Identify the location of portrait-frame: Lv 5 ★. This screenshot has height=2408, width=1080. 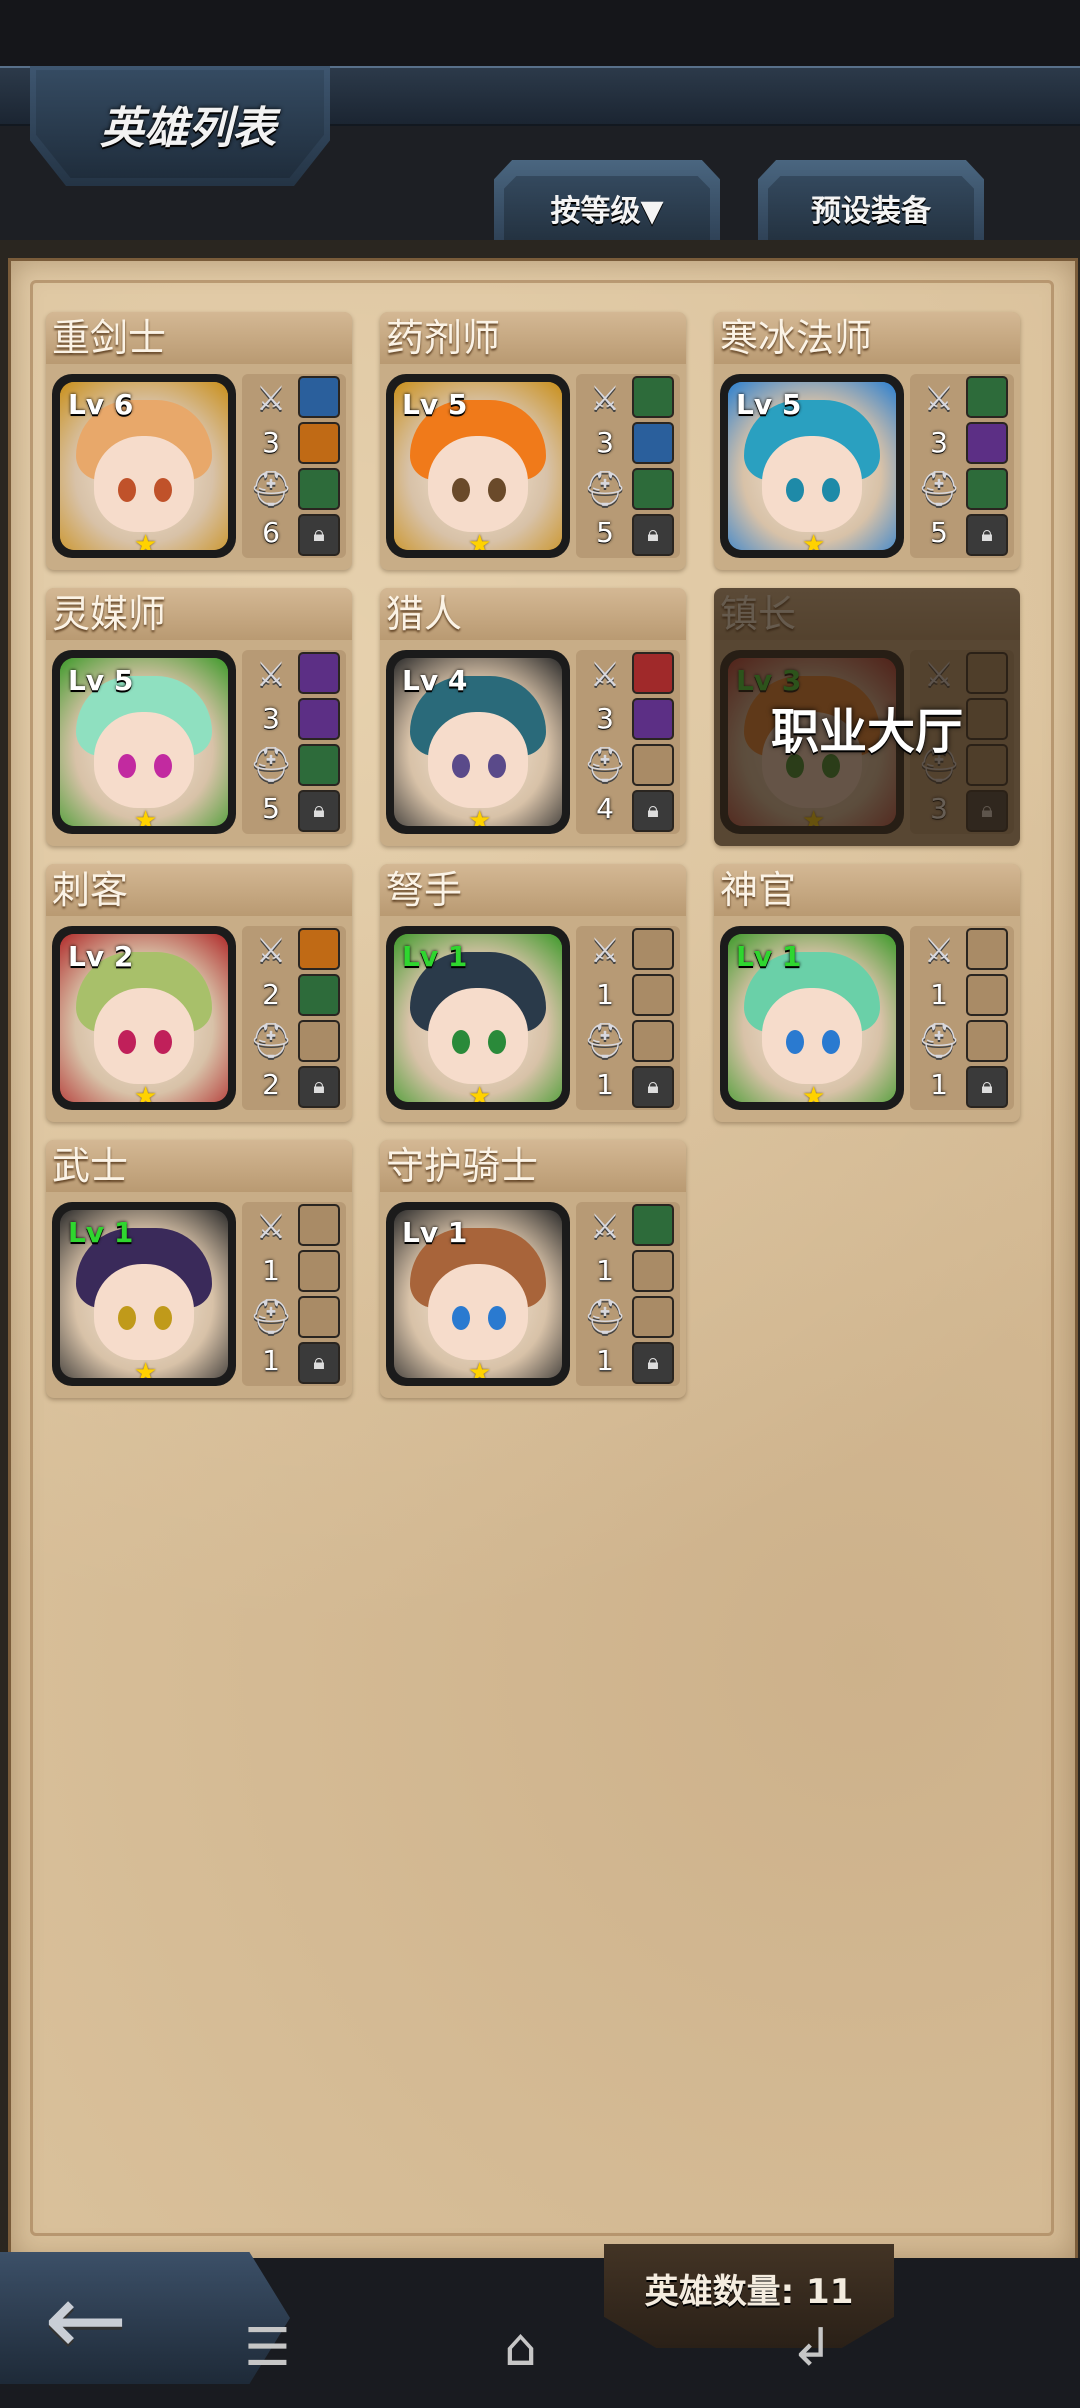
(478, 466).